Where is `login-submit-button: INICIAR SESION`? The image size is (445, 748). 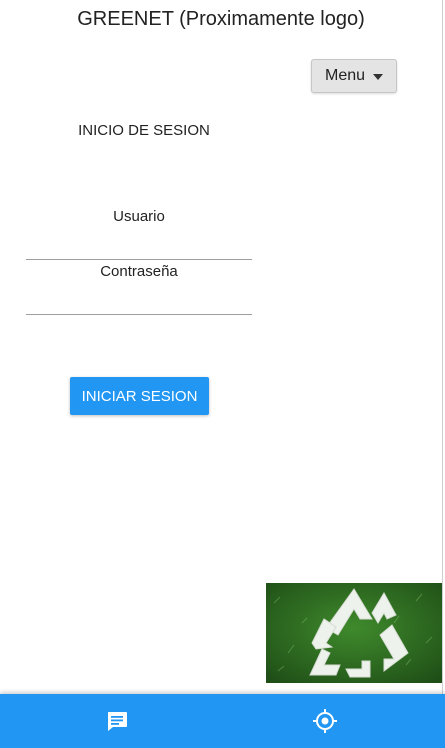
login-submit-button: INICIAR SESION is located at coordinates (139, 396).